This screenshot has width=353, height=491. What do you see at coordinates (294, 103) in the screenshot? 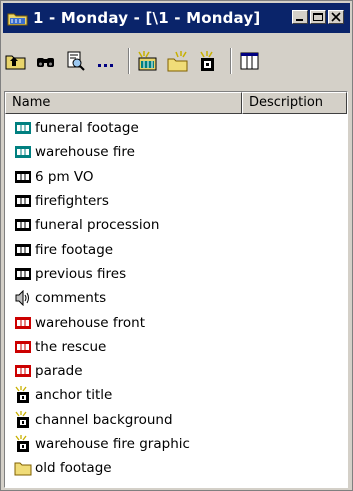
I see `column-header-description: Description` at bounding box center [294, 103].